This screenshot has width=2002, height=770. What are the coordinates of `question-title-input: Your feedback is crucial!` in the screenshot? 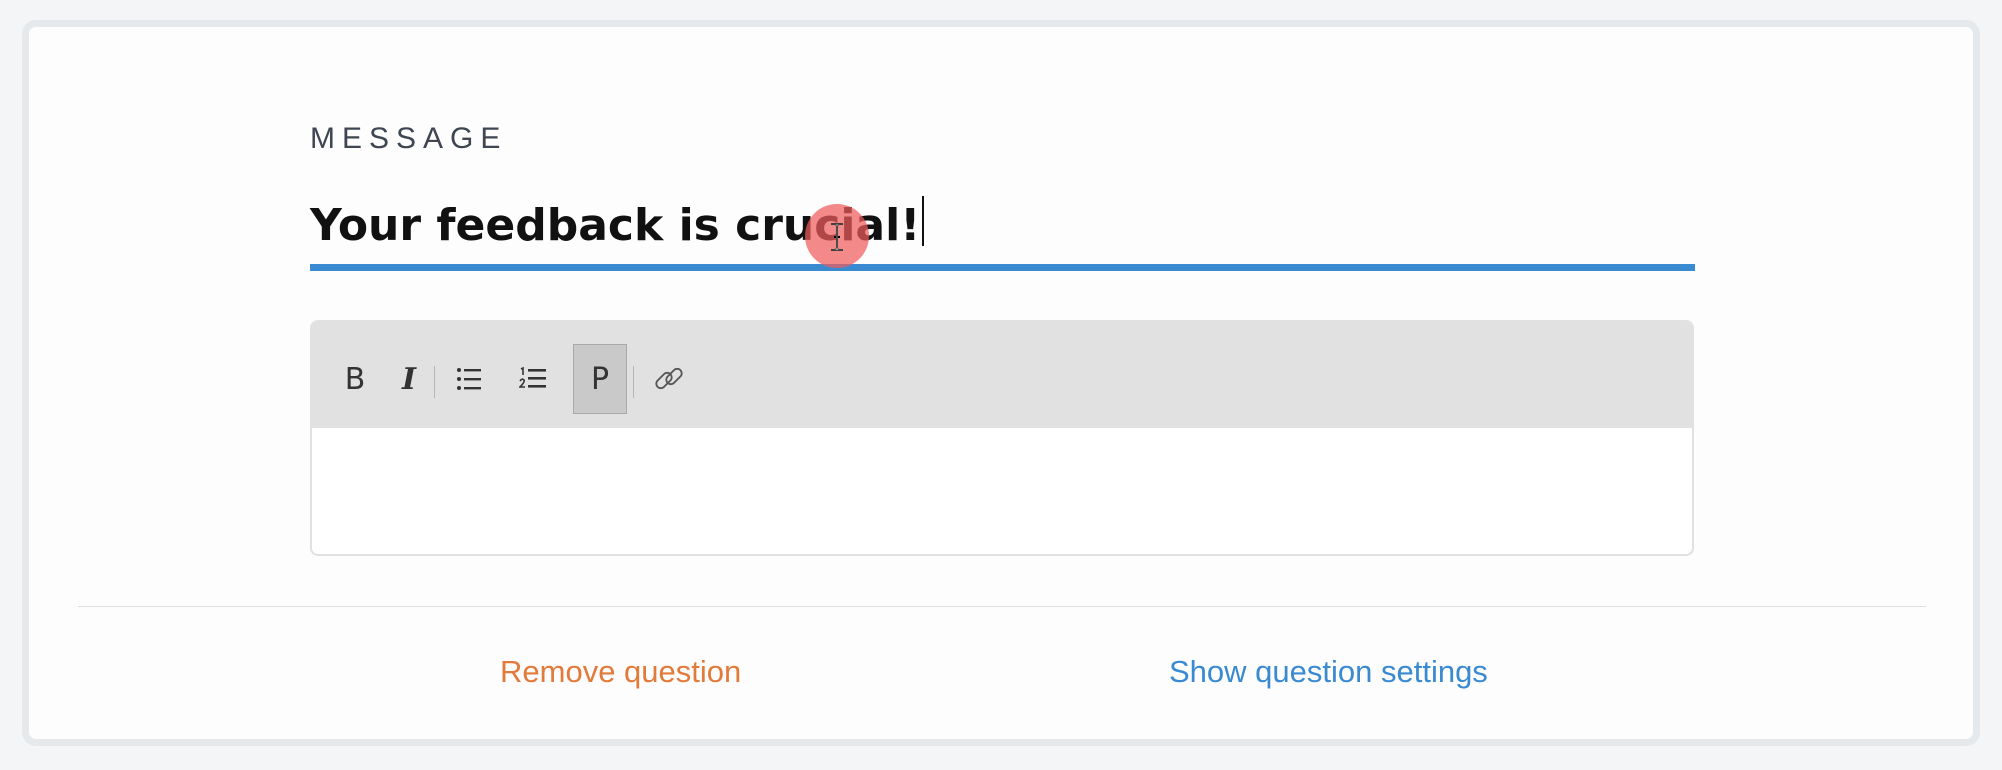 It's located at (1002, 233).